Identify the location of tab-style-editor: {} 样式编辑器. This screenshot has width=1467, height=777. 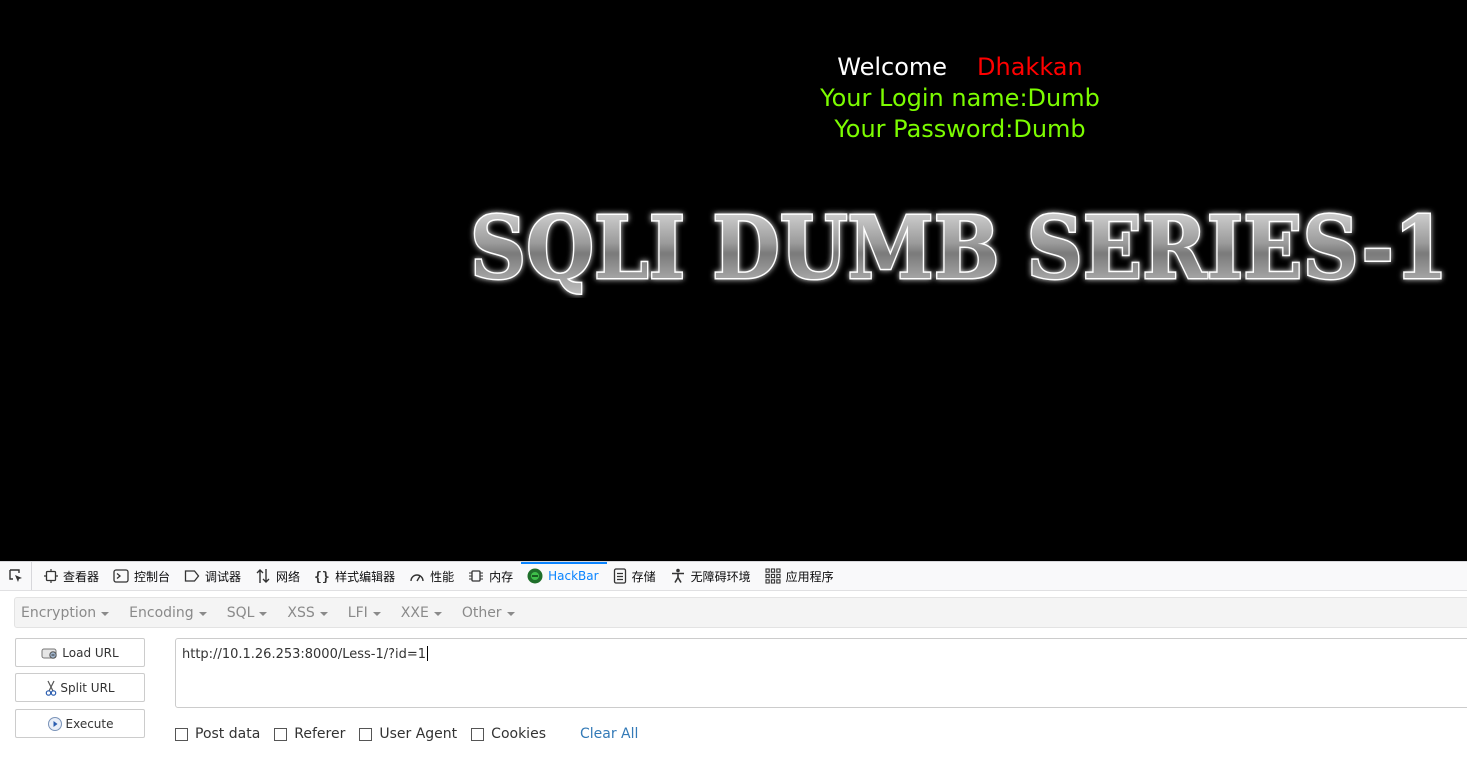
(355, 576).